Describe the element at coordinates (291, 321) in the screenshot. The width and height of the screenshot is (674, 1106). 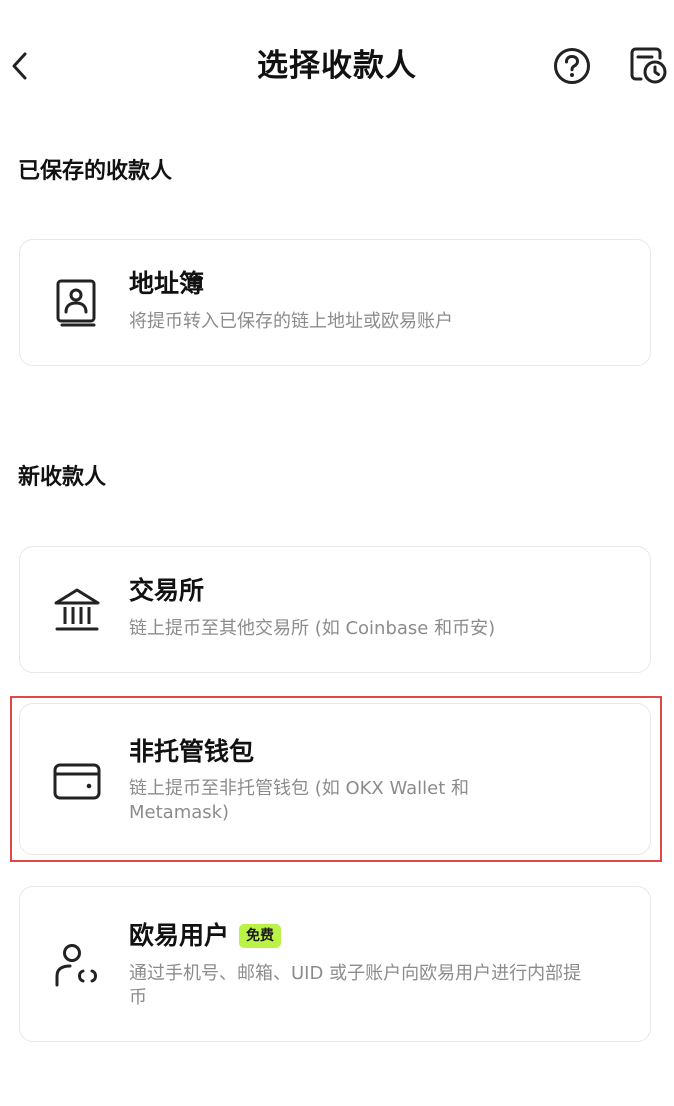
I see `card-description: 将提币转入已保存的链上地址或欧易账户` at that location.